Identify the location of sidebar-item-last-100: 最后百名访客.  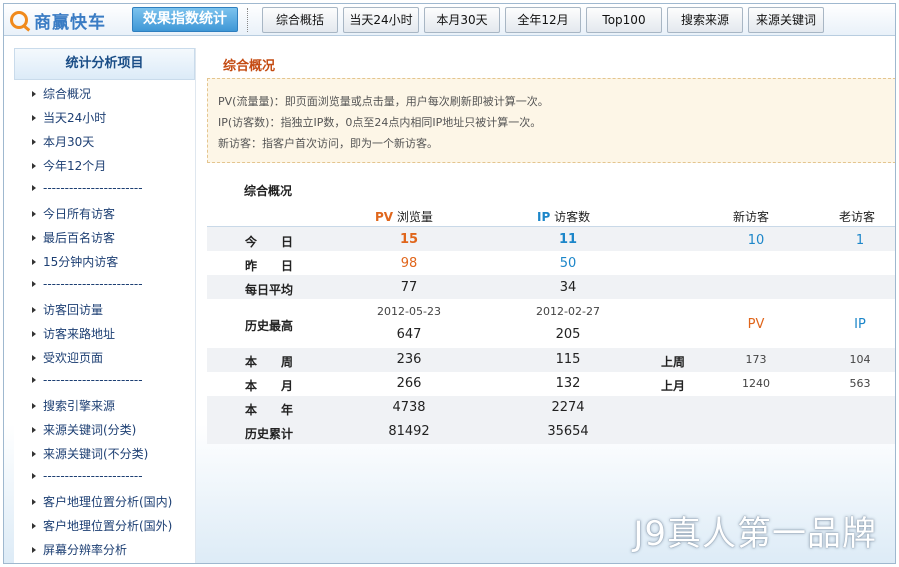
(73, 237).